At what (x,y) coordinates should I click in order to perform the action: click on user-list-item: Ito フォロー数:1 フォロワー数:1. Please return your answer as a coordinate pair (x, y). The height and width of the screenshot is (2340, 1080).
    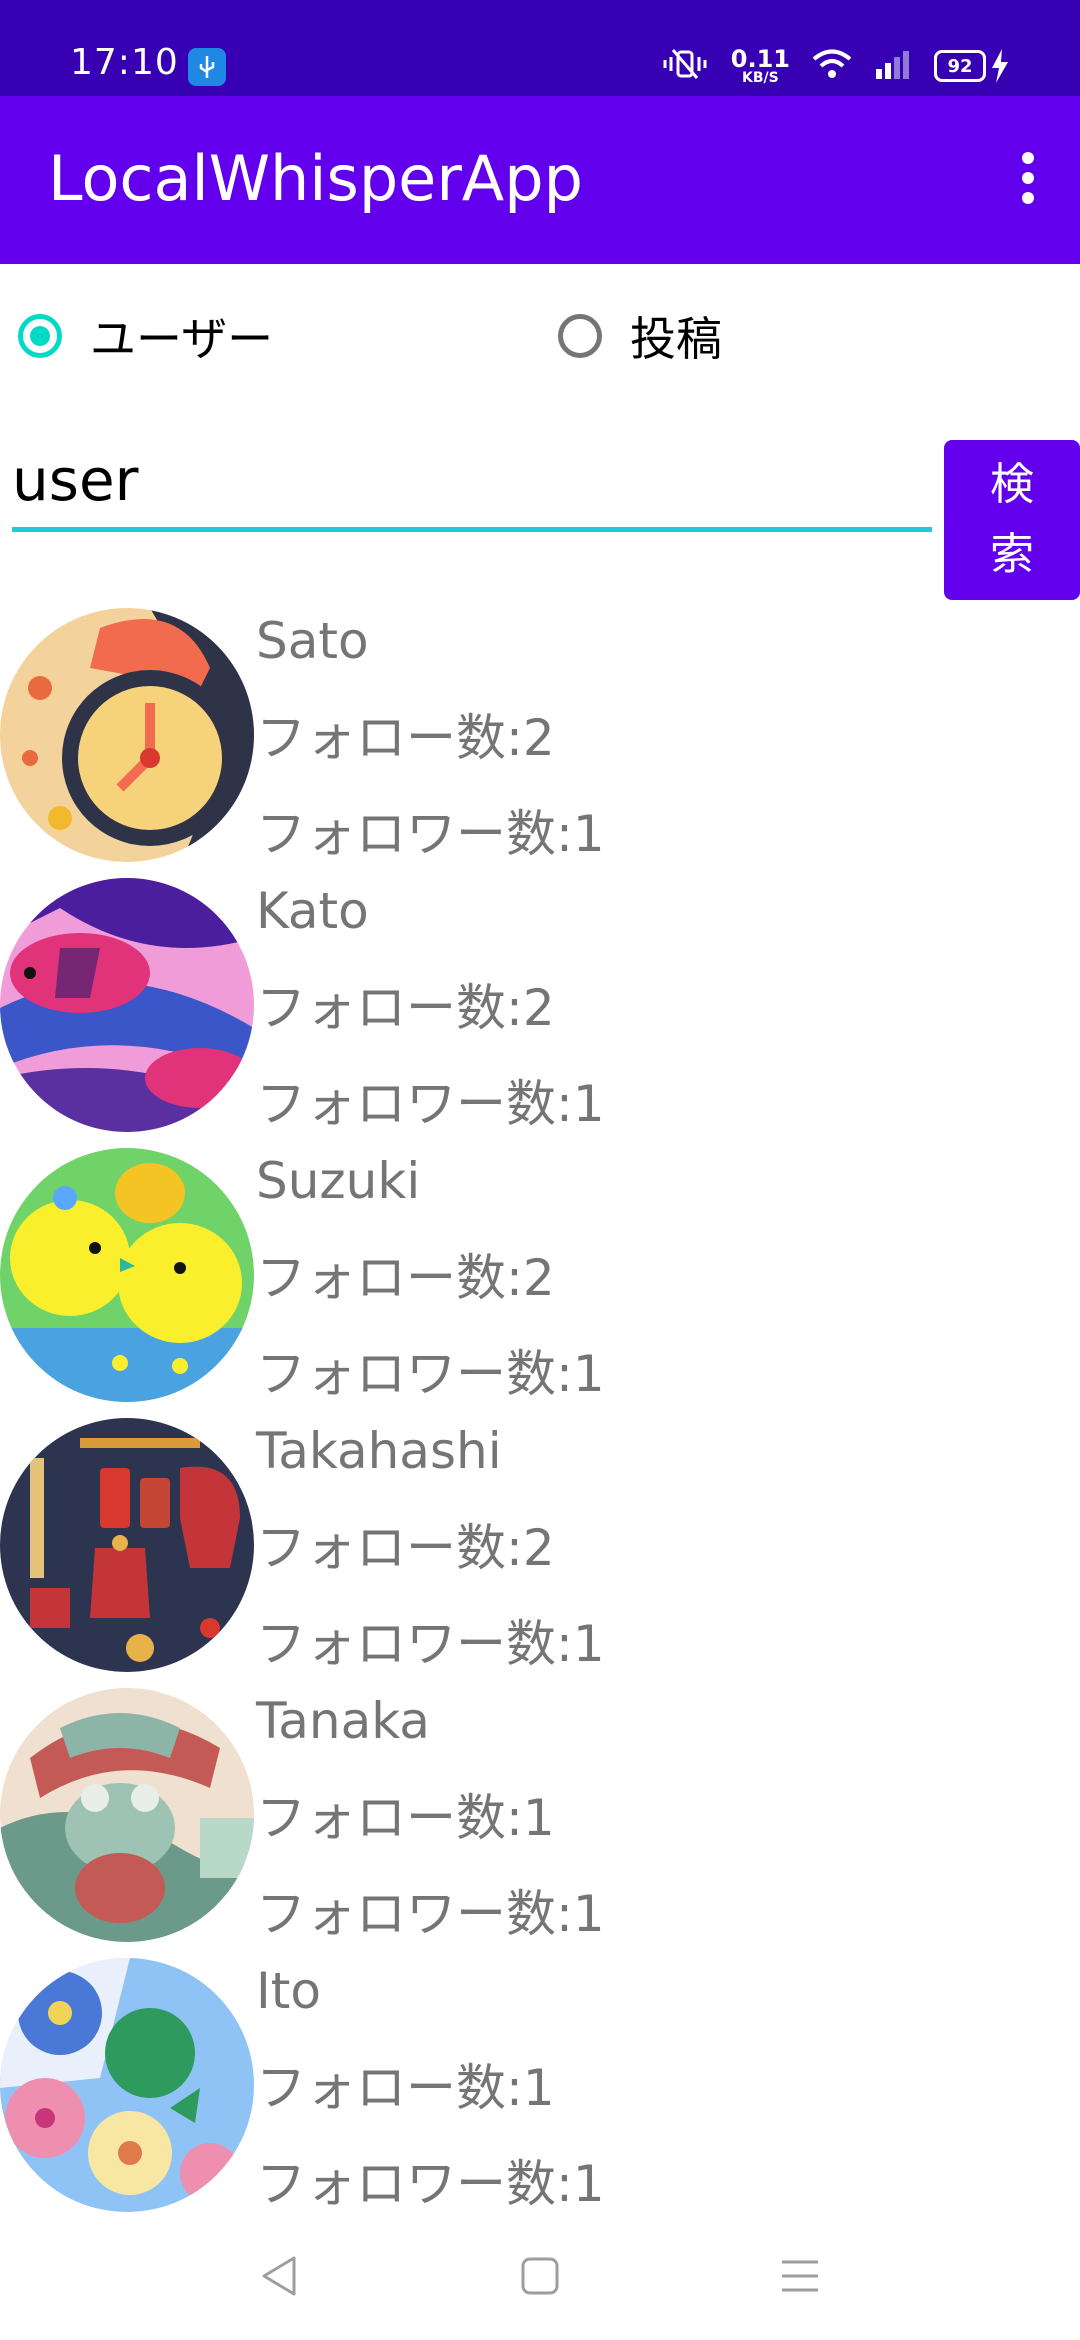
    Looking at the image, I should click on (540, 2089).